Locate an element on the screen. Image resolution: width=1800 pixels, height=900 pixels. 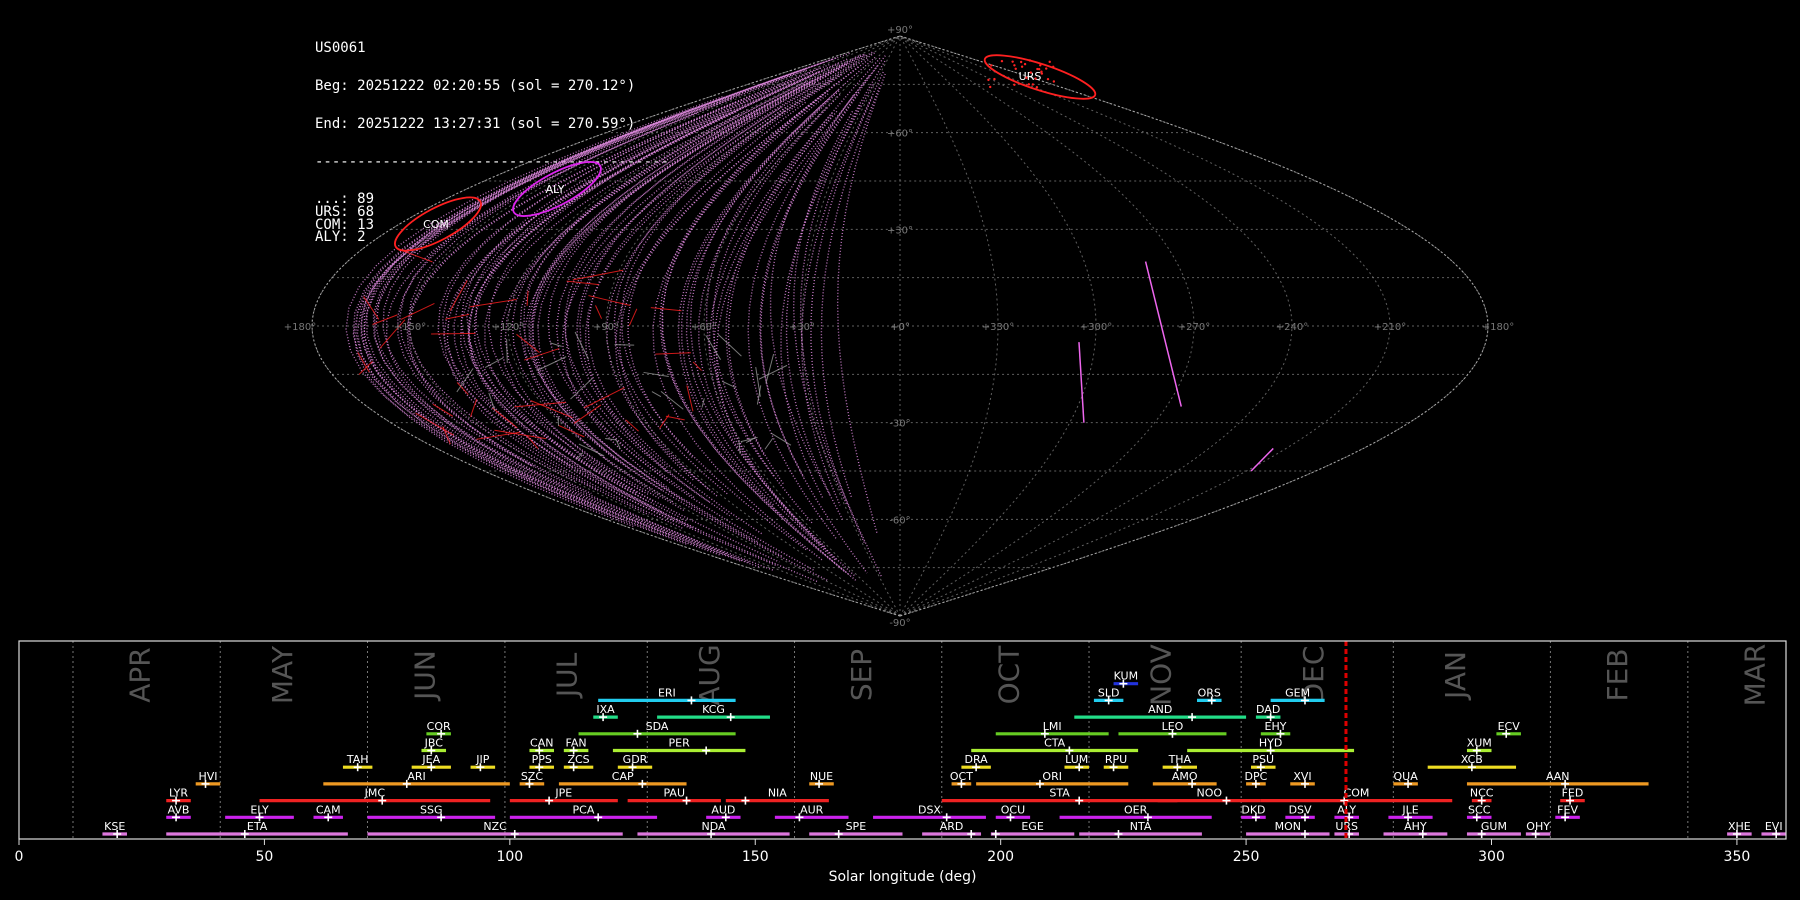
shower-label: AUD is located at coordinates (723, 809).